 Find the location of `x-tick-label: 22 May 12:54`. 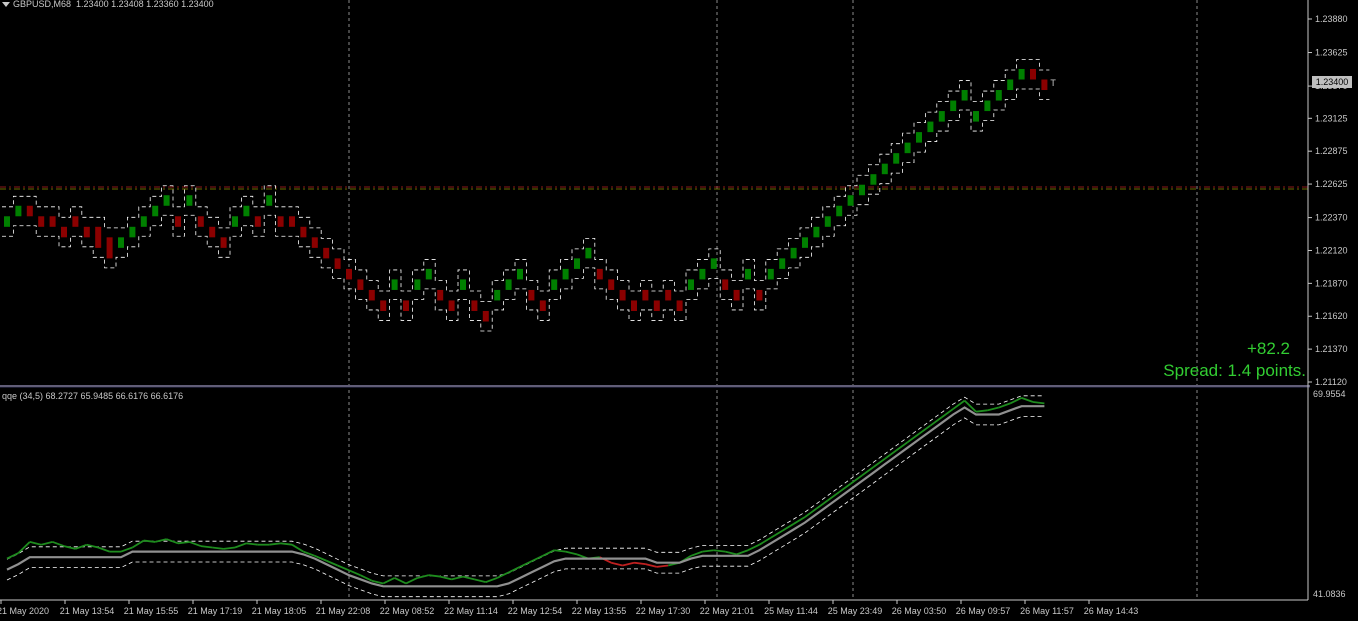

x-tick-label: 22 May 12:54 is located at coordinates (535, 611).